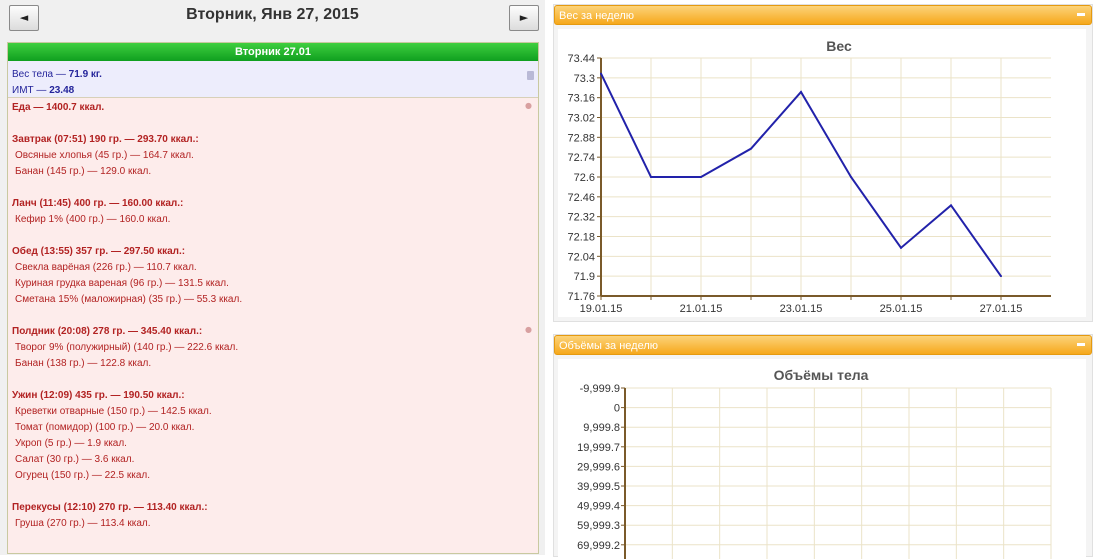  I want to click on food-item: Огурец (150 гр.) — 22.5 ккал., so click(82, 475).